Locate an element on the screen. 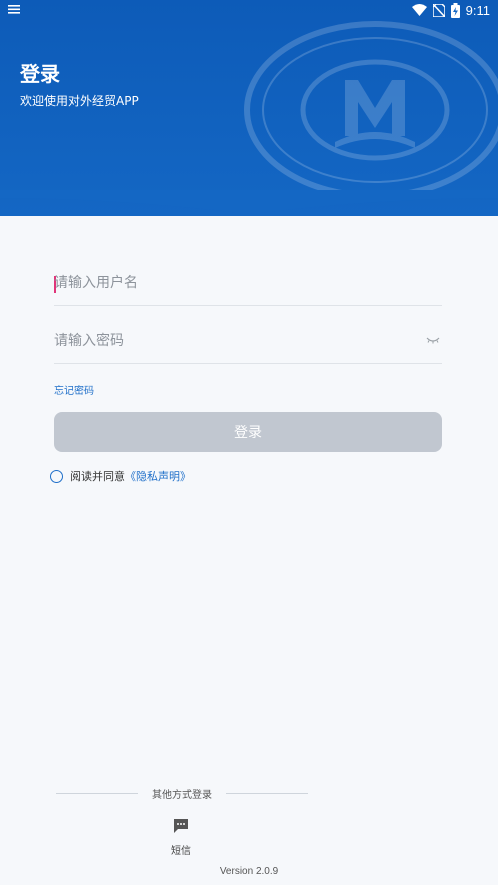 This screenshot has height=885, width=498. header-wave is located at coordinates (249, 202).